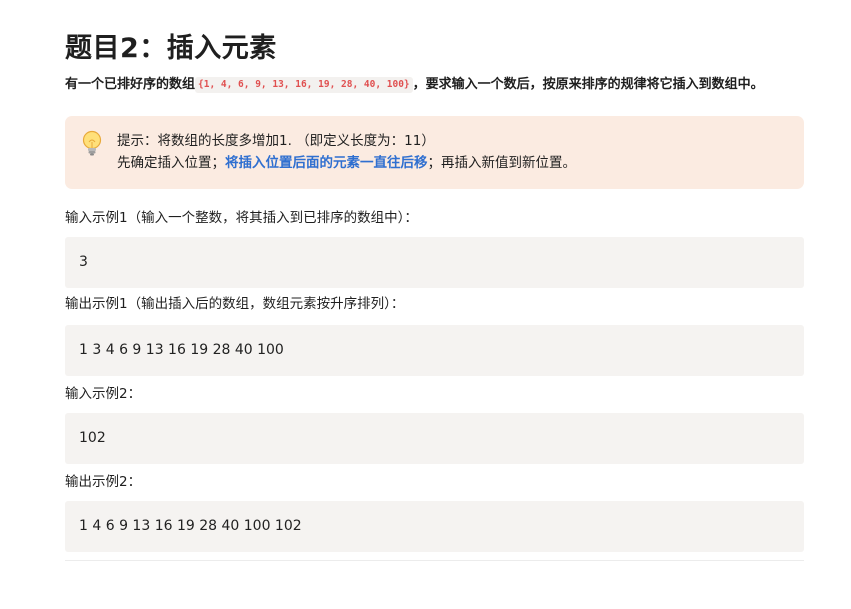 The height and width of the screenshot is (609, 851). Describe the element at coordinates (171, 48) in the screenshot. I see `page-title: 题目2：插入元素` at that location.